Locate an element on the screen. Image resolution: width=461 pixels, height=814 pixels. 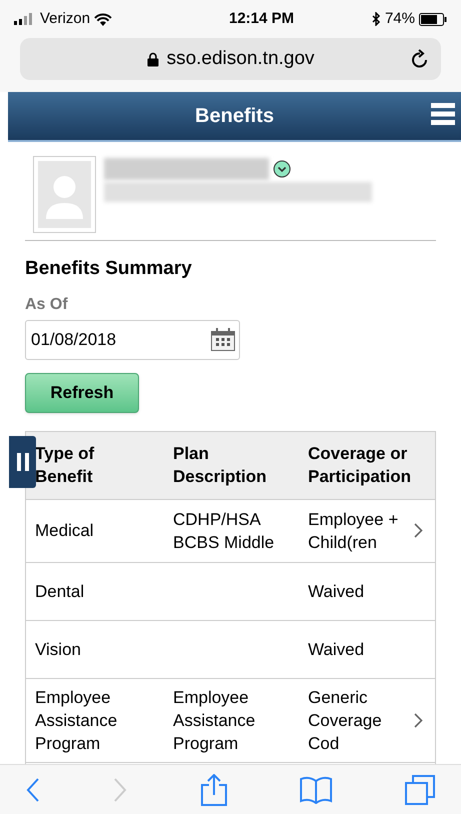
address-bar: sso.edison.tn.gov is located at coordinates (230, 59).